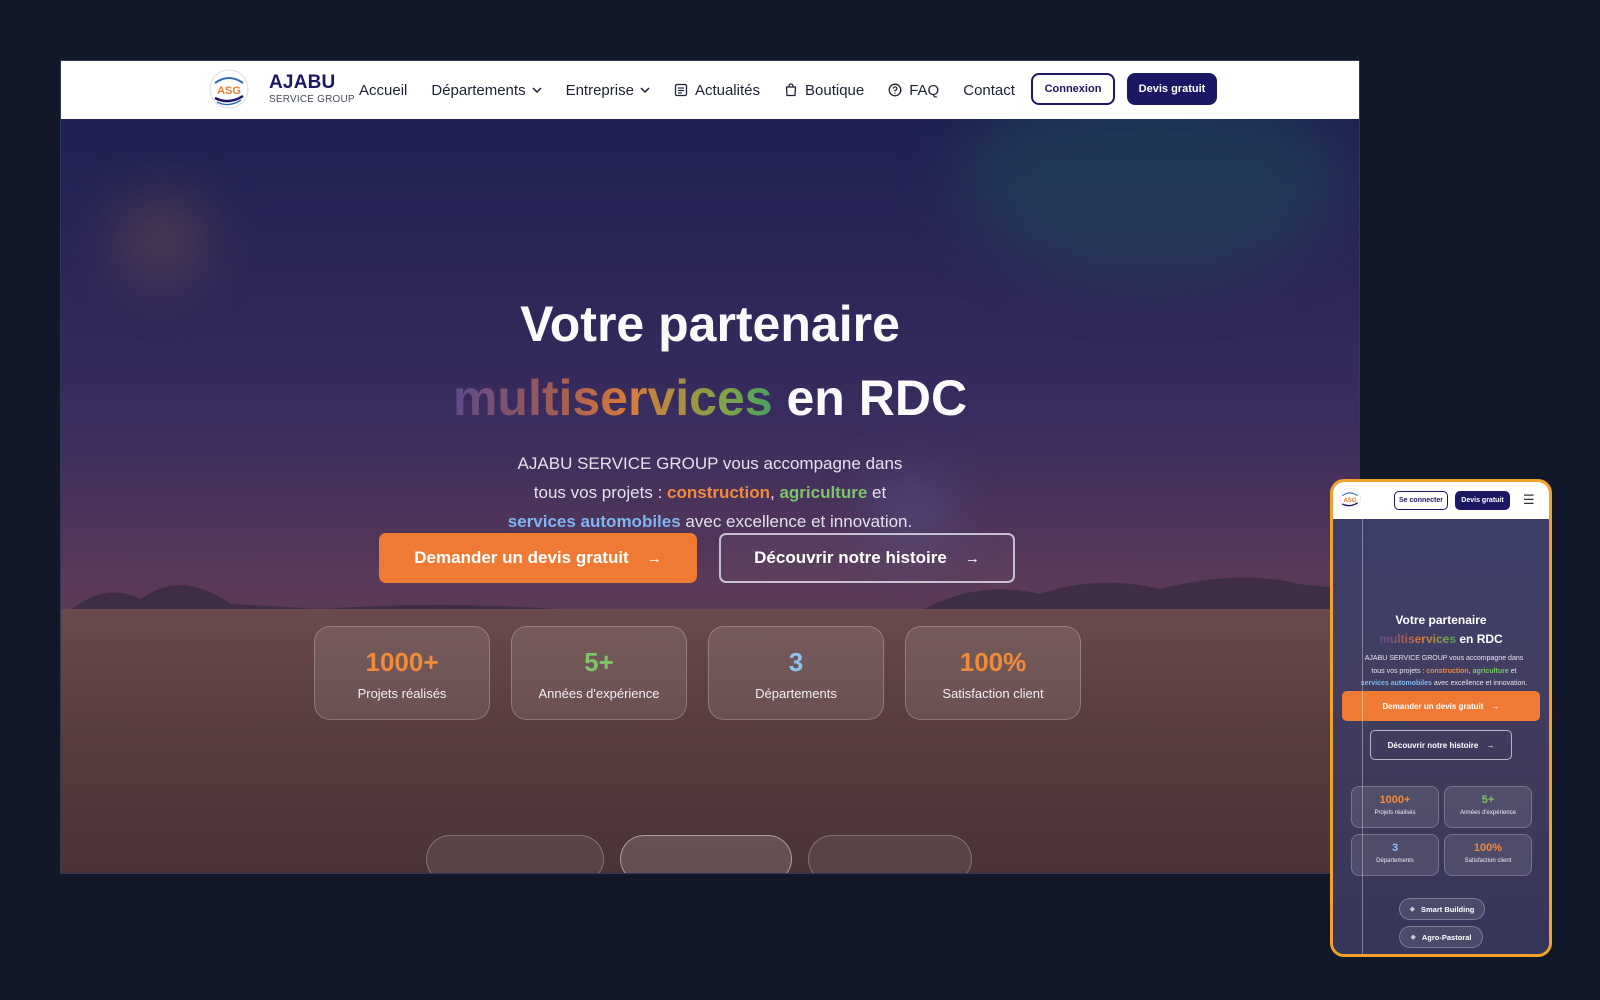 Image resolution: width=1600 pixels, height=1000 pixels. What do you see at coordinates (1448, 909) in the screenshot?
I see `pill-label: Smart Building` at bounding box center [1448, 909].